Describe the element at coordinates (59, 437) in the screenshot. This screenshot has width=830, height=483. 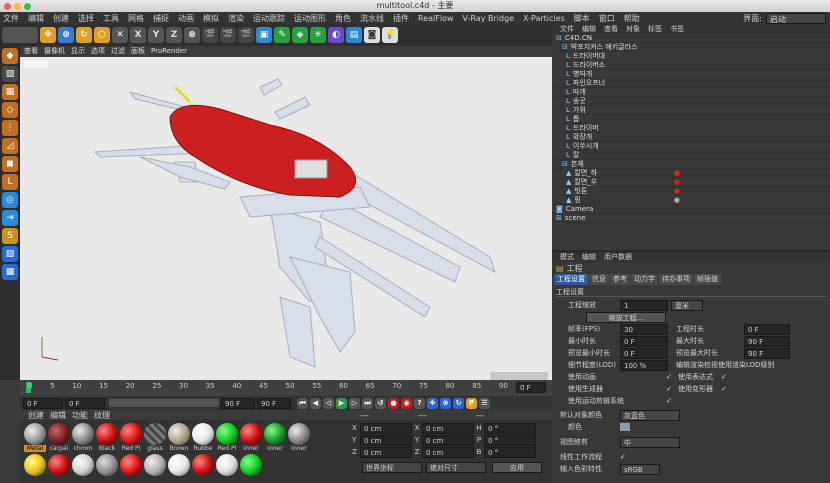
I see `material-swatch: carpai` at that location.